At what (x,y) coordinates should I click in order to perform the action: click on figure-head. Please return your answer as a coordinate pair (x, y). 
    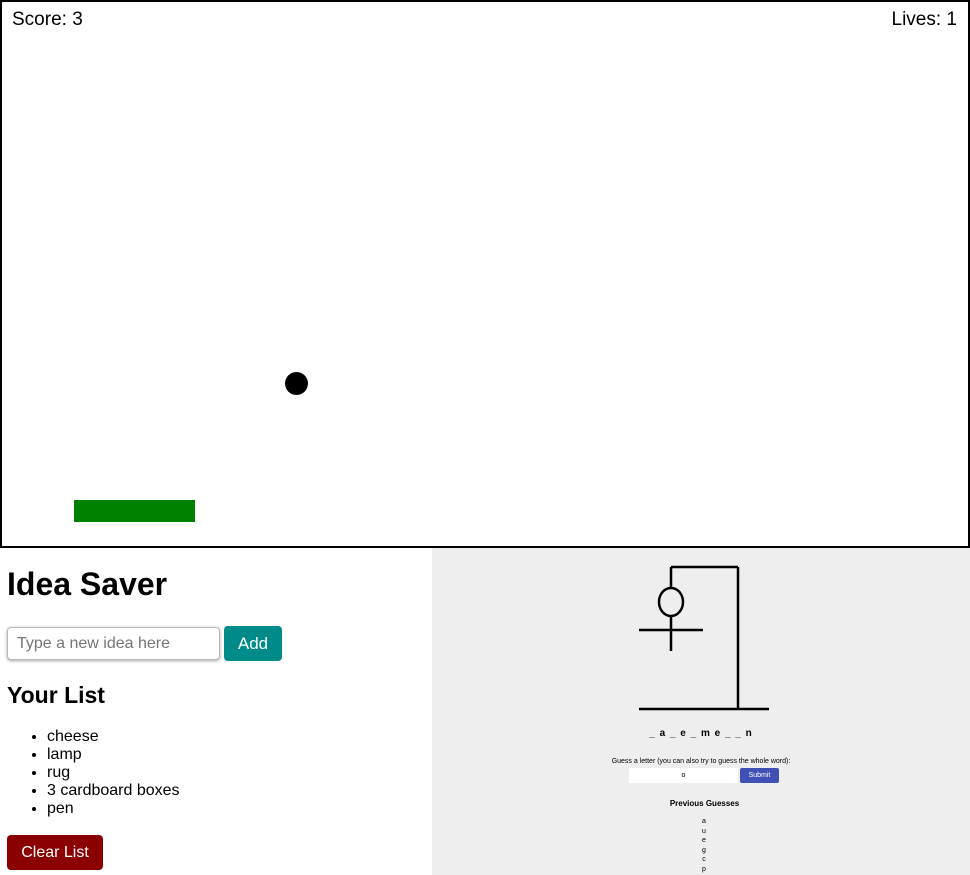
    Looking at the image, I should click on (671, 602).